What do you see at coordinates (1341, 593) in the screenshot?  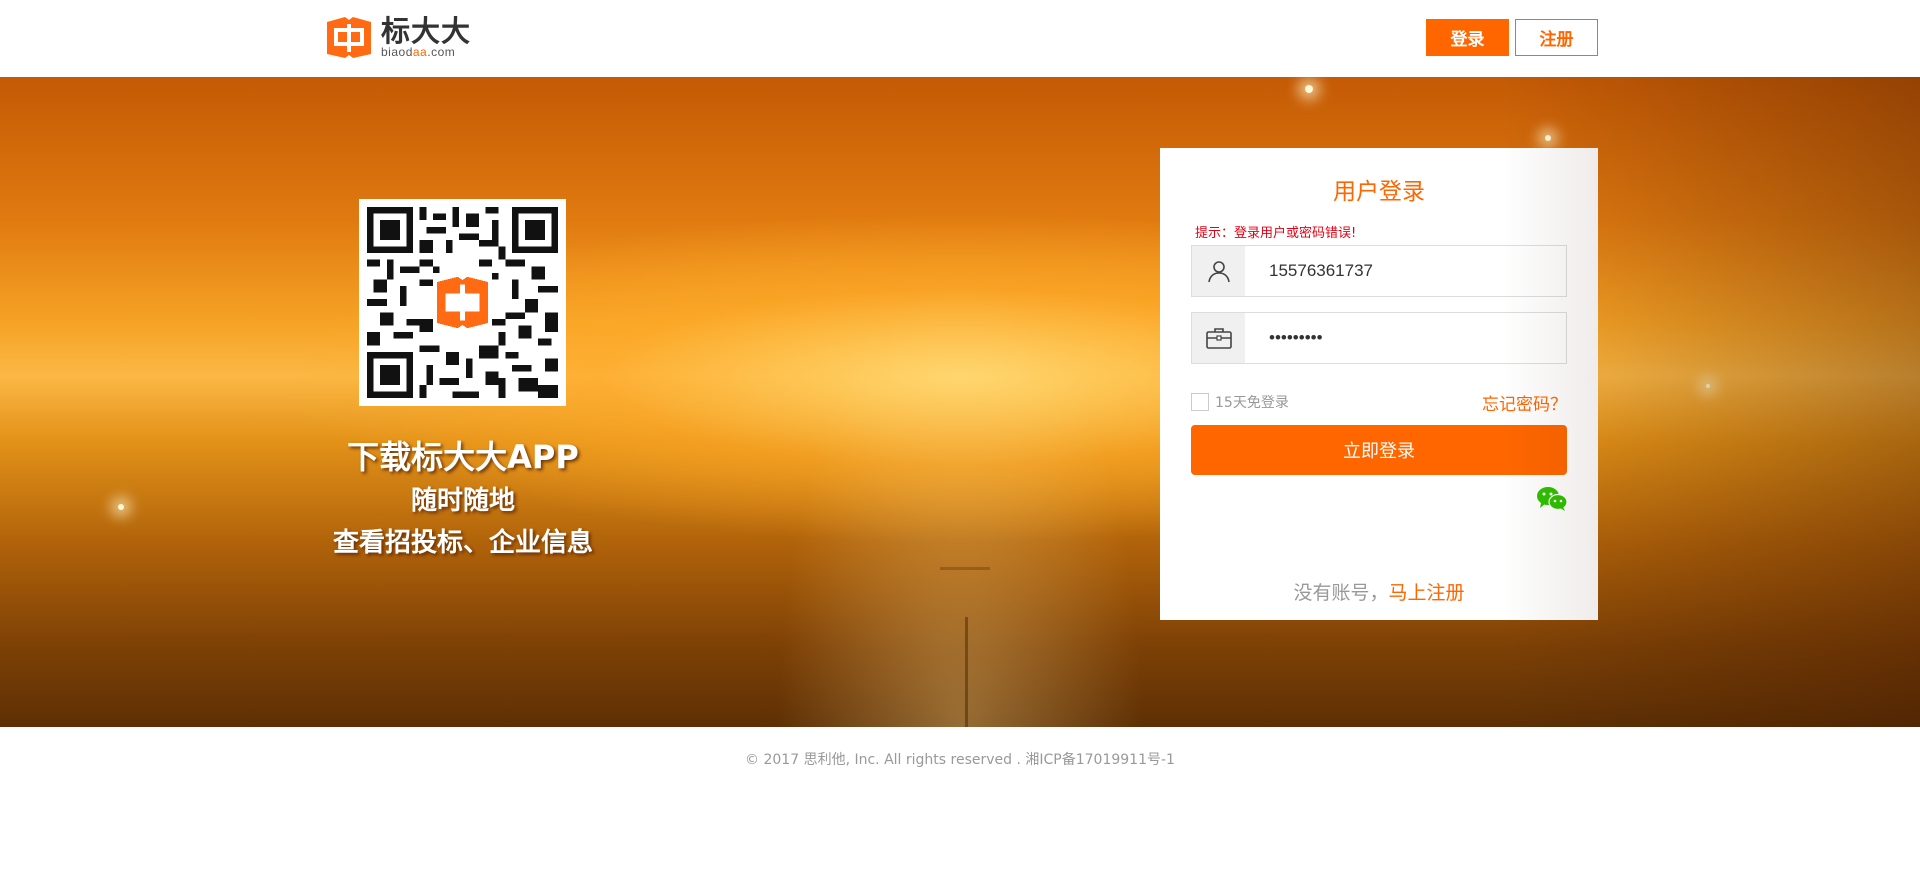 I see `no-account-text: 没有账号，` at bounding box center [1341, 593].